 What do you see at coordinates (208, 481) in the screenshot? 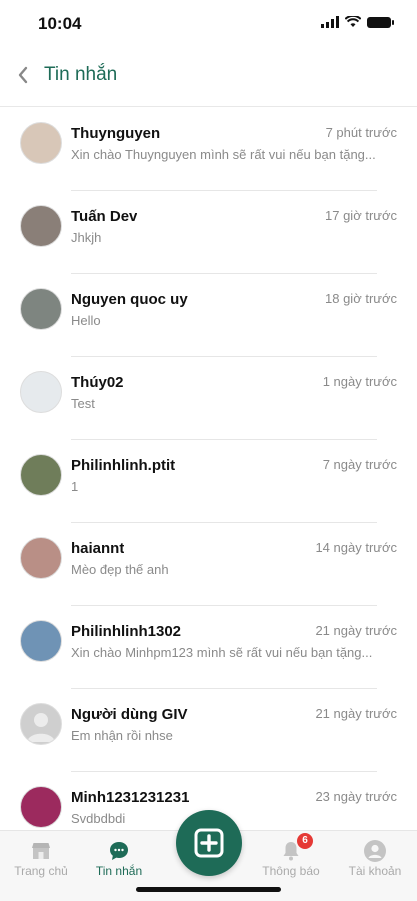
I see `conversation-item: Philinhlinh.ptit 7 ngày trước 1` at bounding box center [208, 481].